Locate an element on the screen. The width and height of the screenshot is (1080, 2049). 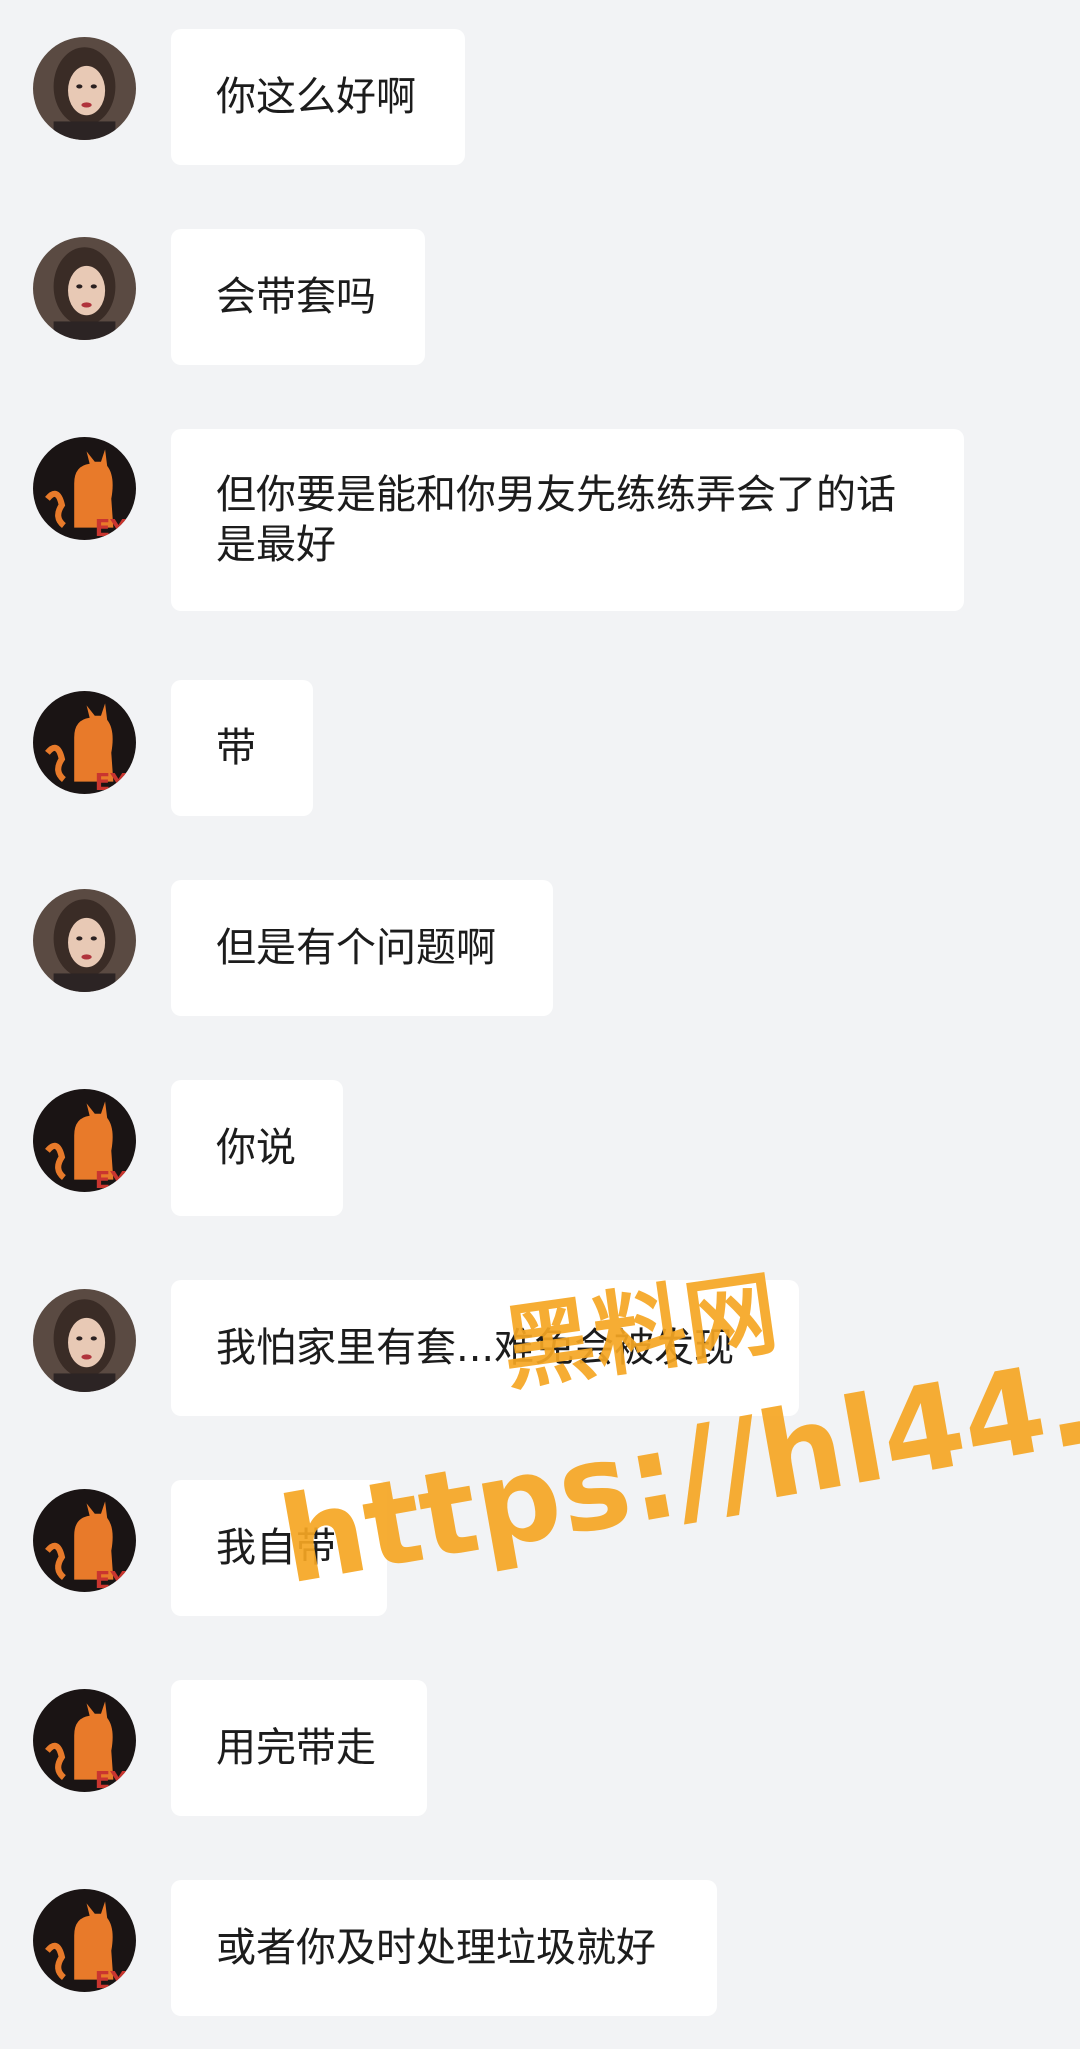
message-bubble: 你这么好啊 is located at coordinates (318, 97).